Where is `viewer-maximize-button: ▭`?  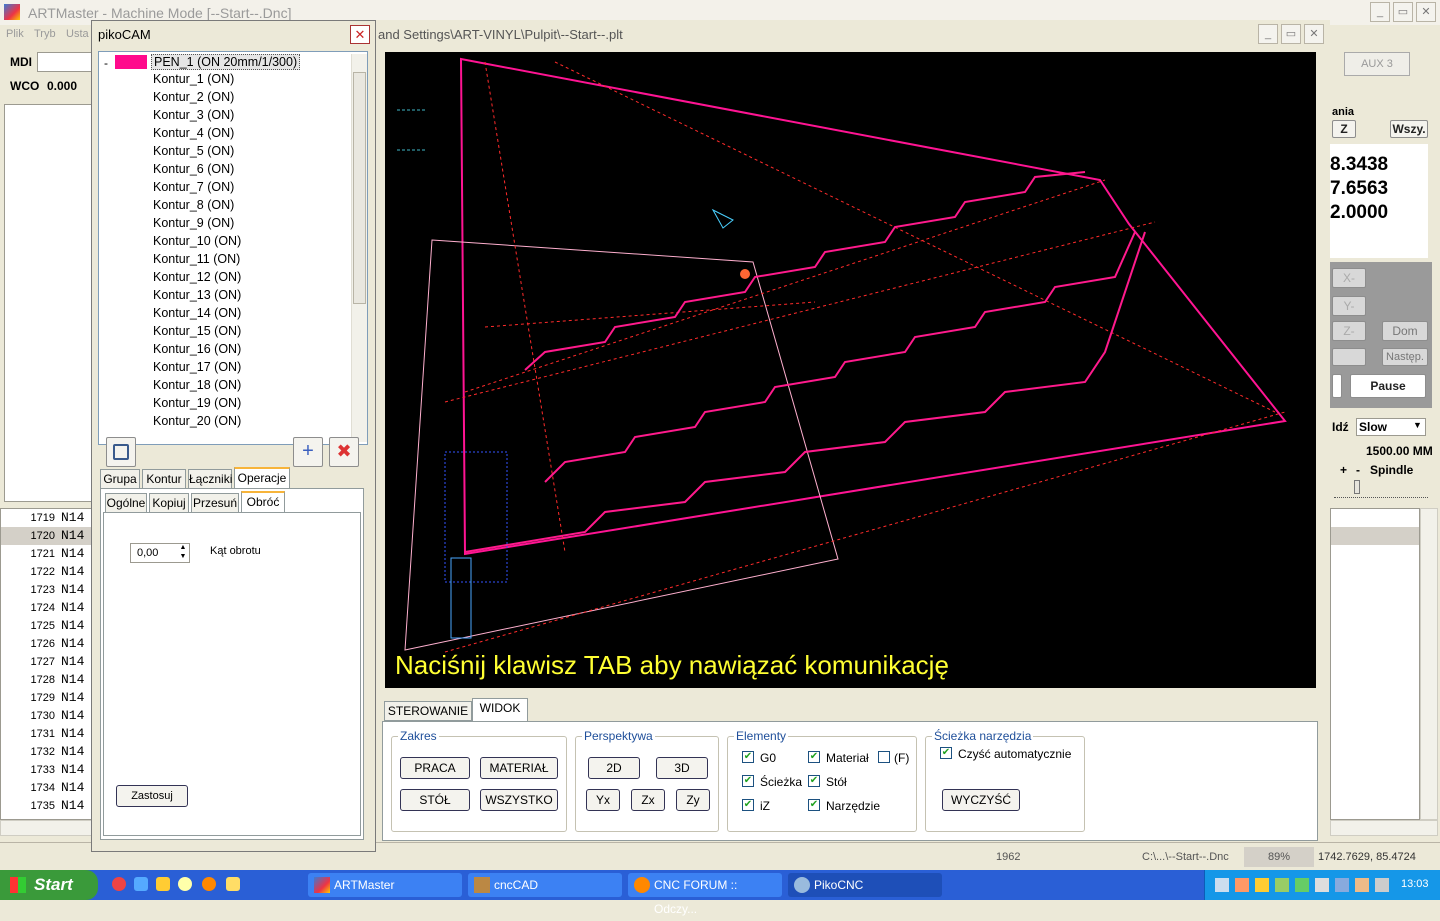 viewer-maximize-button: ▭ is located at coordinates (1291, 34).